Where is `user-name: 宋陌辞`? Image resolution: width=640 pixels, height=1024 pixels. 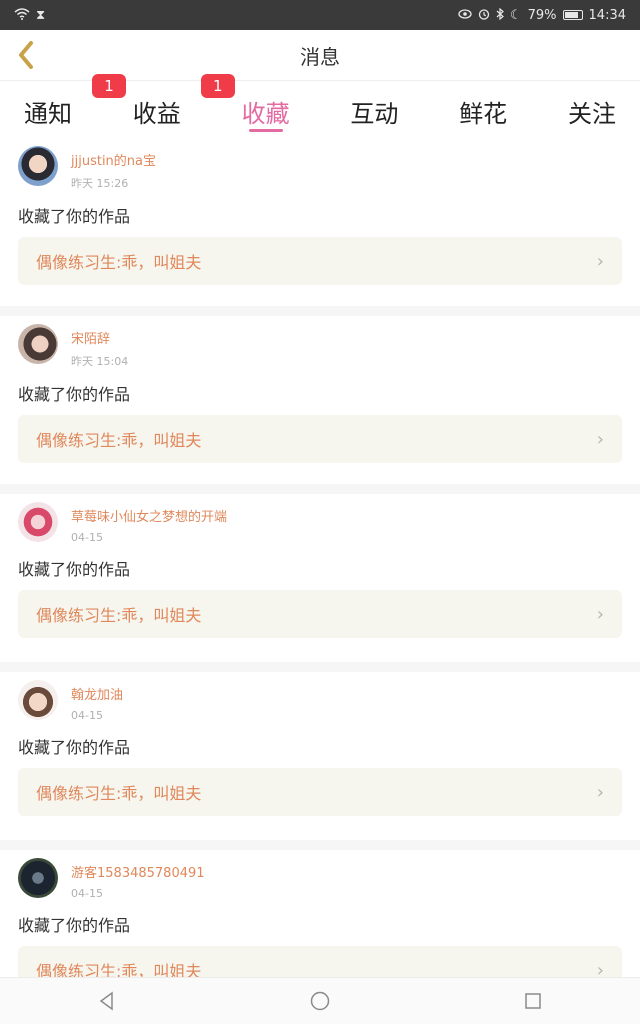 user-name: 宋陌辞 is located at coordinates (99, 337).